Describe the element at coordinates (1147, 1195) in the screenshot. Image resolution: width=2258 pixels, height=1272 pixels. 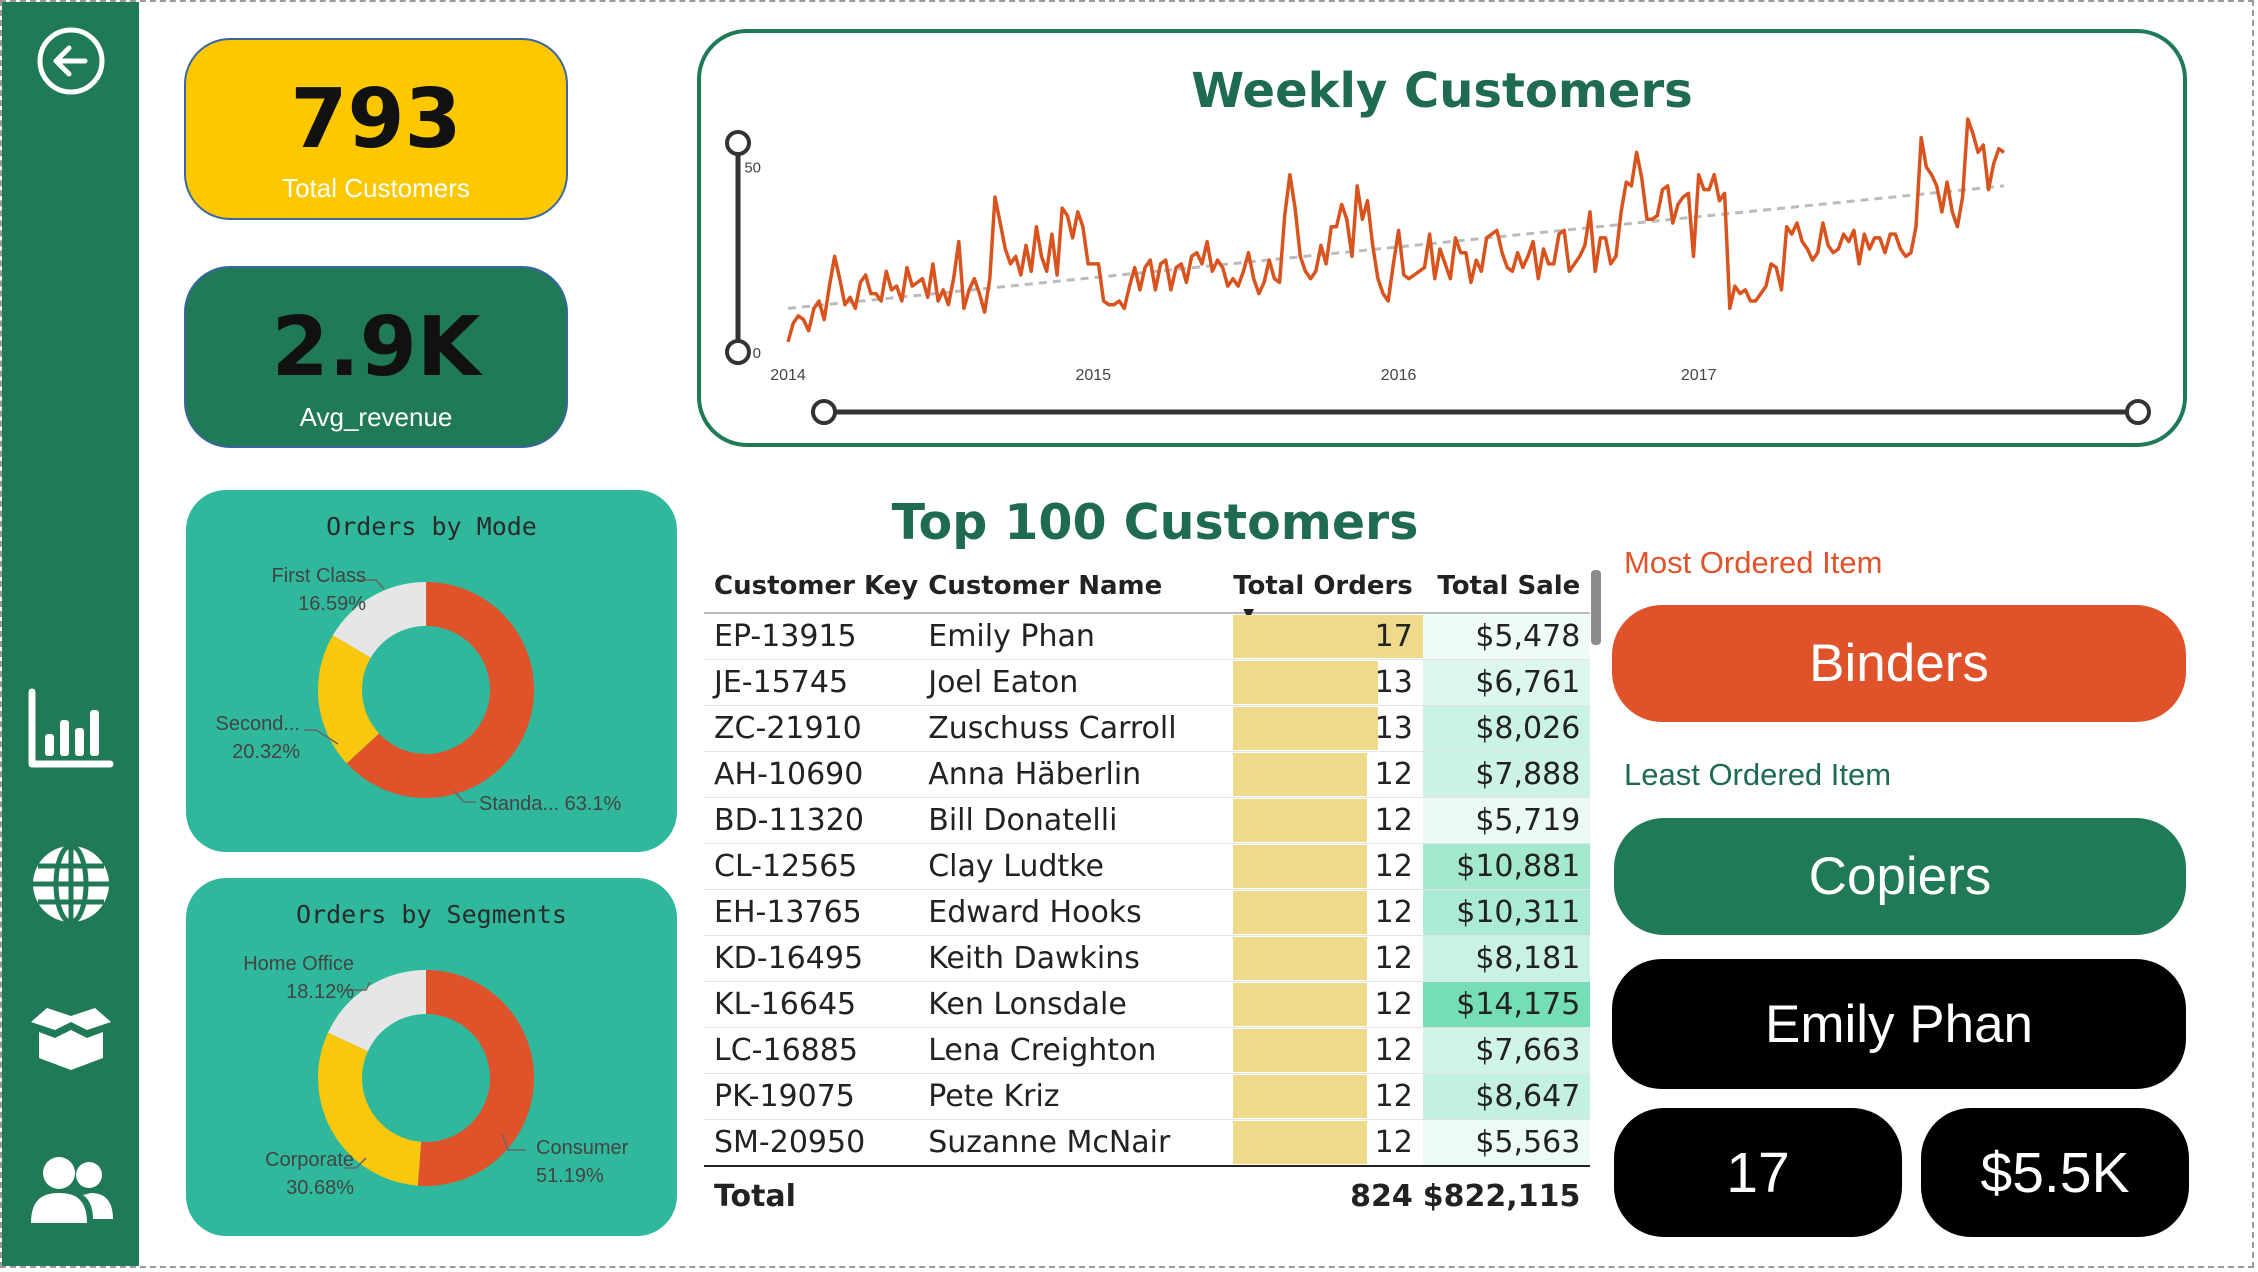
I see `table-total-row: Total 824 $822,115` at that location.